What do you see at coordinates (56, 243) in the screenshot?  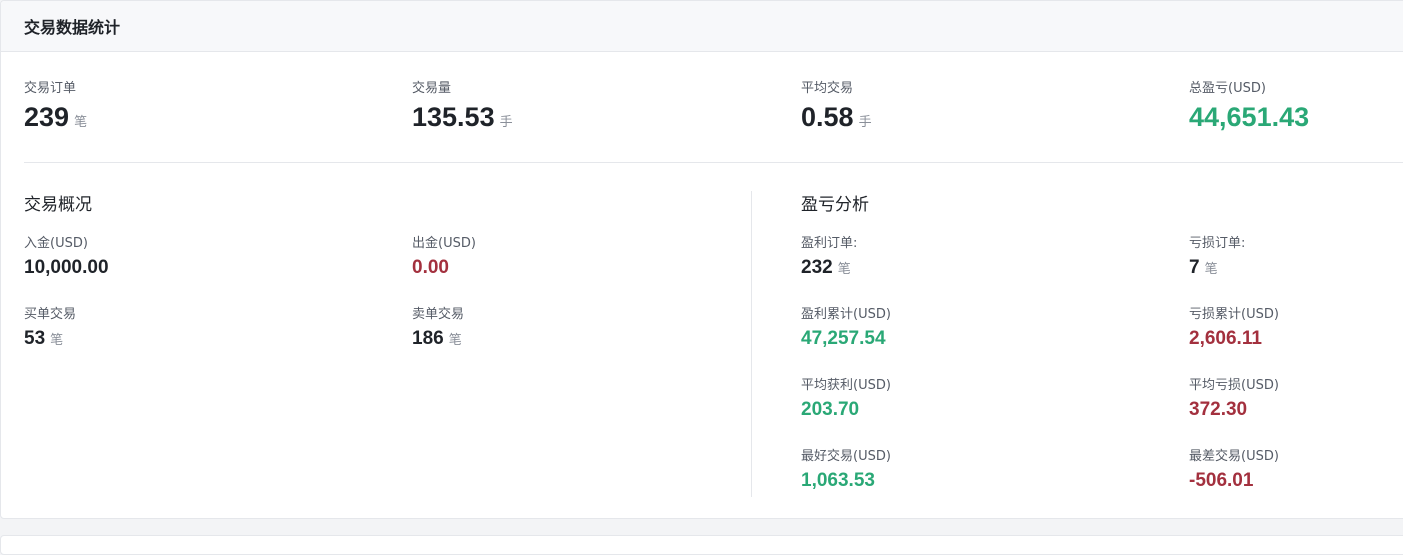 I see `stat-label: 入金(USD)` at bounding box center [56, 243].